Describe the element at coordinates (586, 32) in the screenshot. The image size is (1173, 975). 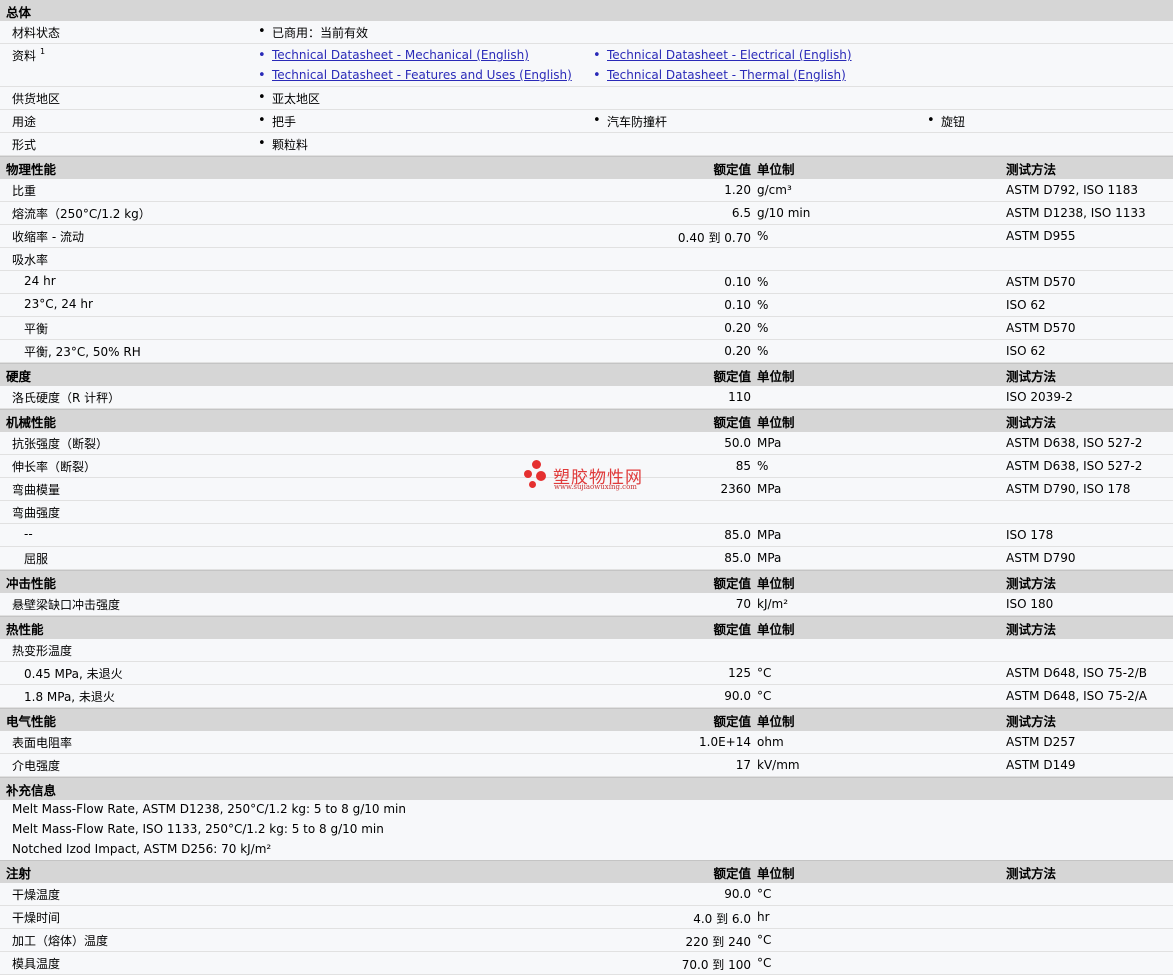
I see `row-material-status: 材料状态 已商用：当前有效` at that location.